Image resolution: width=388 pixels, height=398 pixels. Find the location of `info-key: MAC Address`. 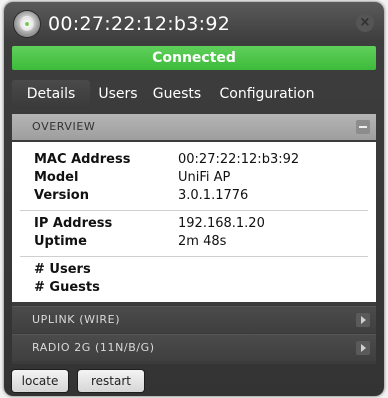

info-key: MAC Address is located at coordinates (82, 159).